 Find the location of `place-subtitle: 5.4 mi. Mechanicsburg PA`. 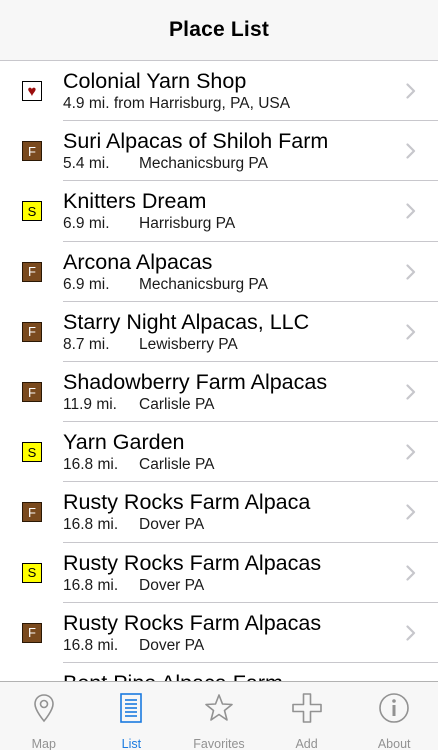

place-subtitle: 5.4 mi. Mechanicsburg PA is located at coordinates (230, 164).